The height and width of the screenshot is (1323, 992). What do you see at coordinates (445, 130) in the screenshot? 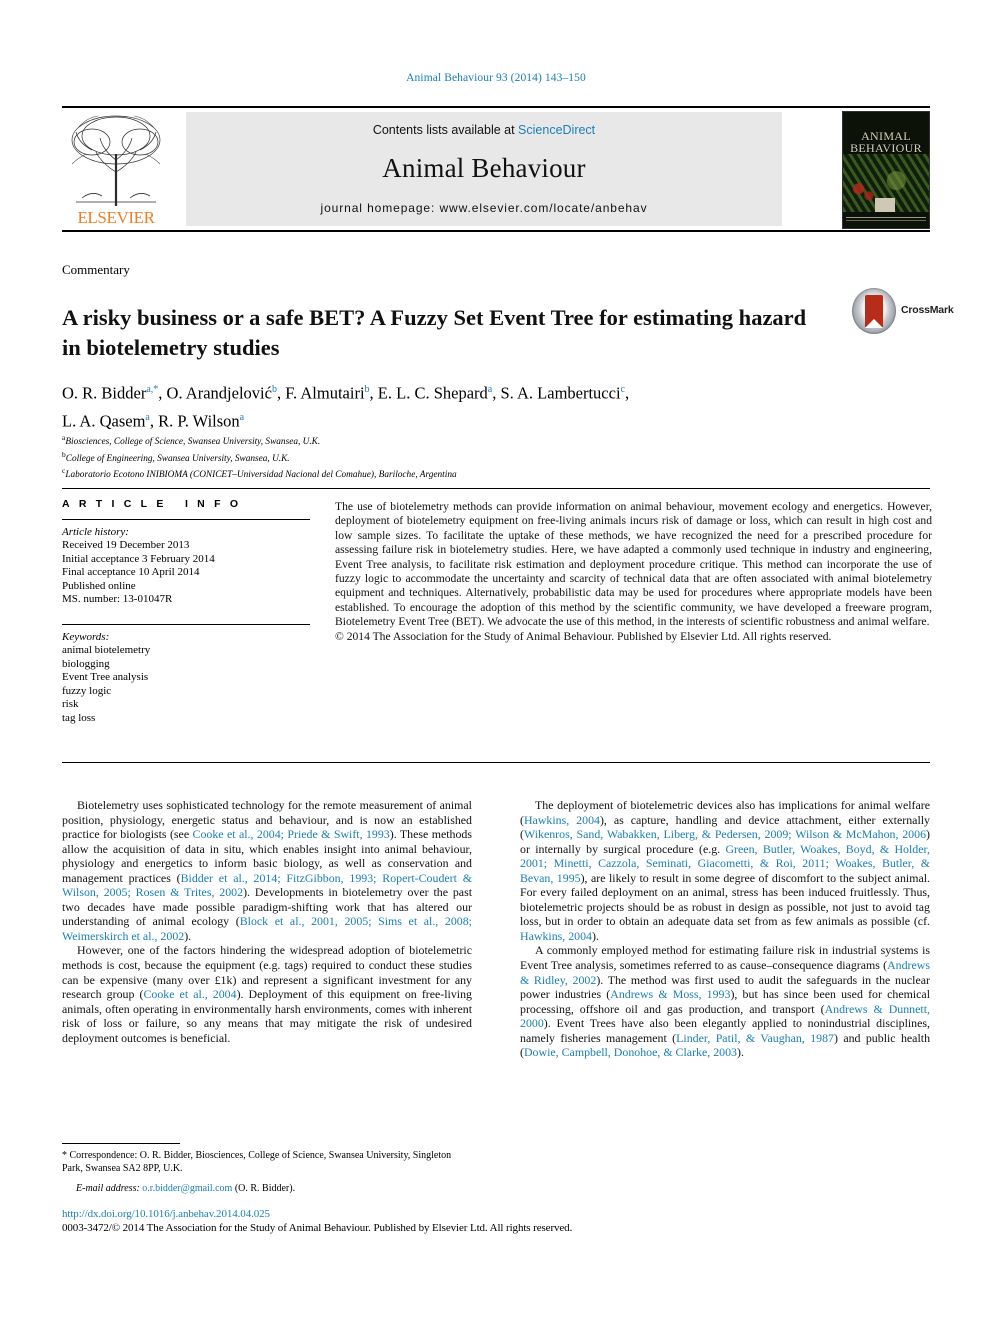
I see `contents-prefix: Contents lists available at` at bounding box center [445, 130].